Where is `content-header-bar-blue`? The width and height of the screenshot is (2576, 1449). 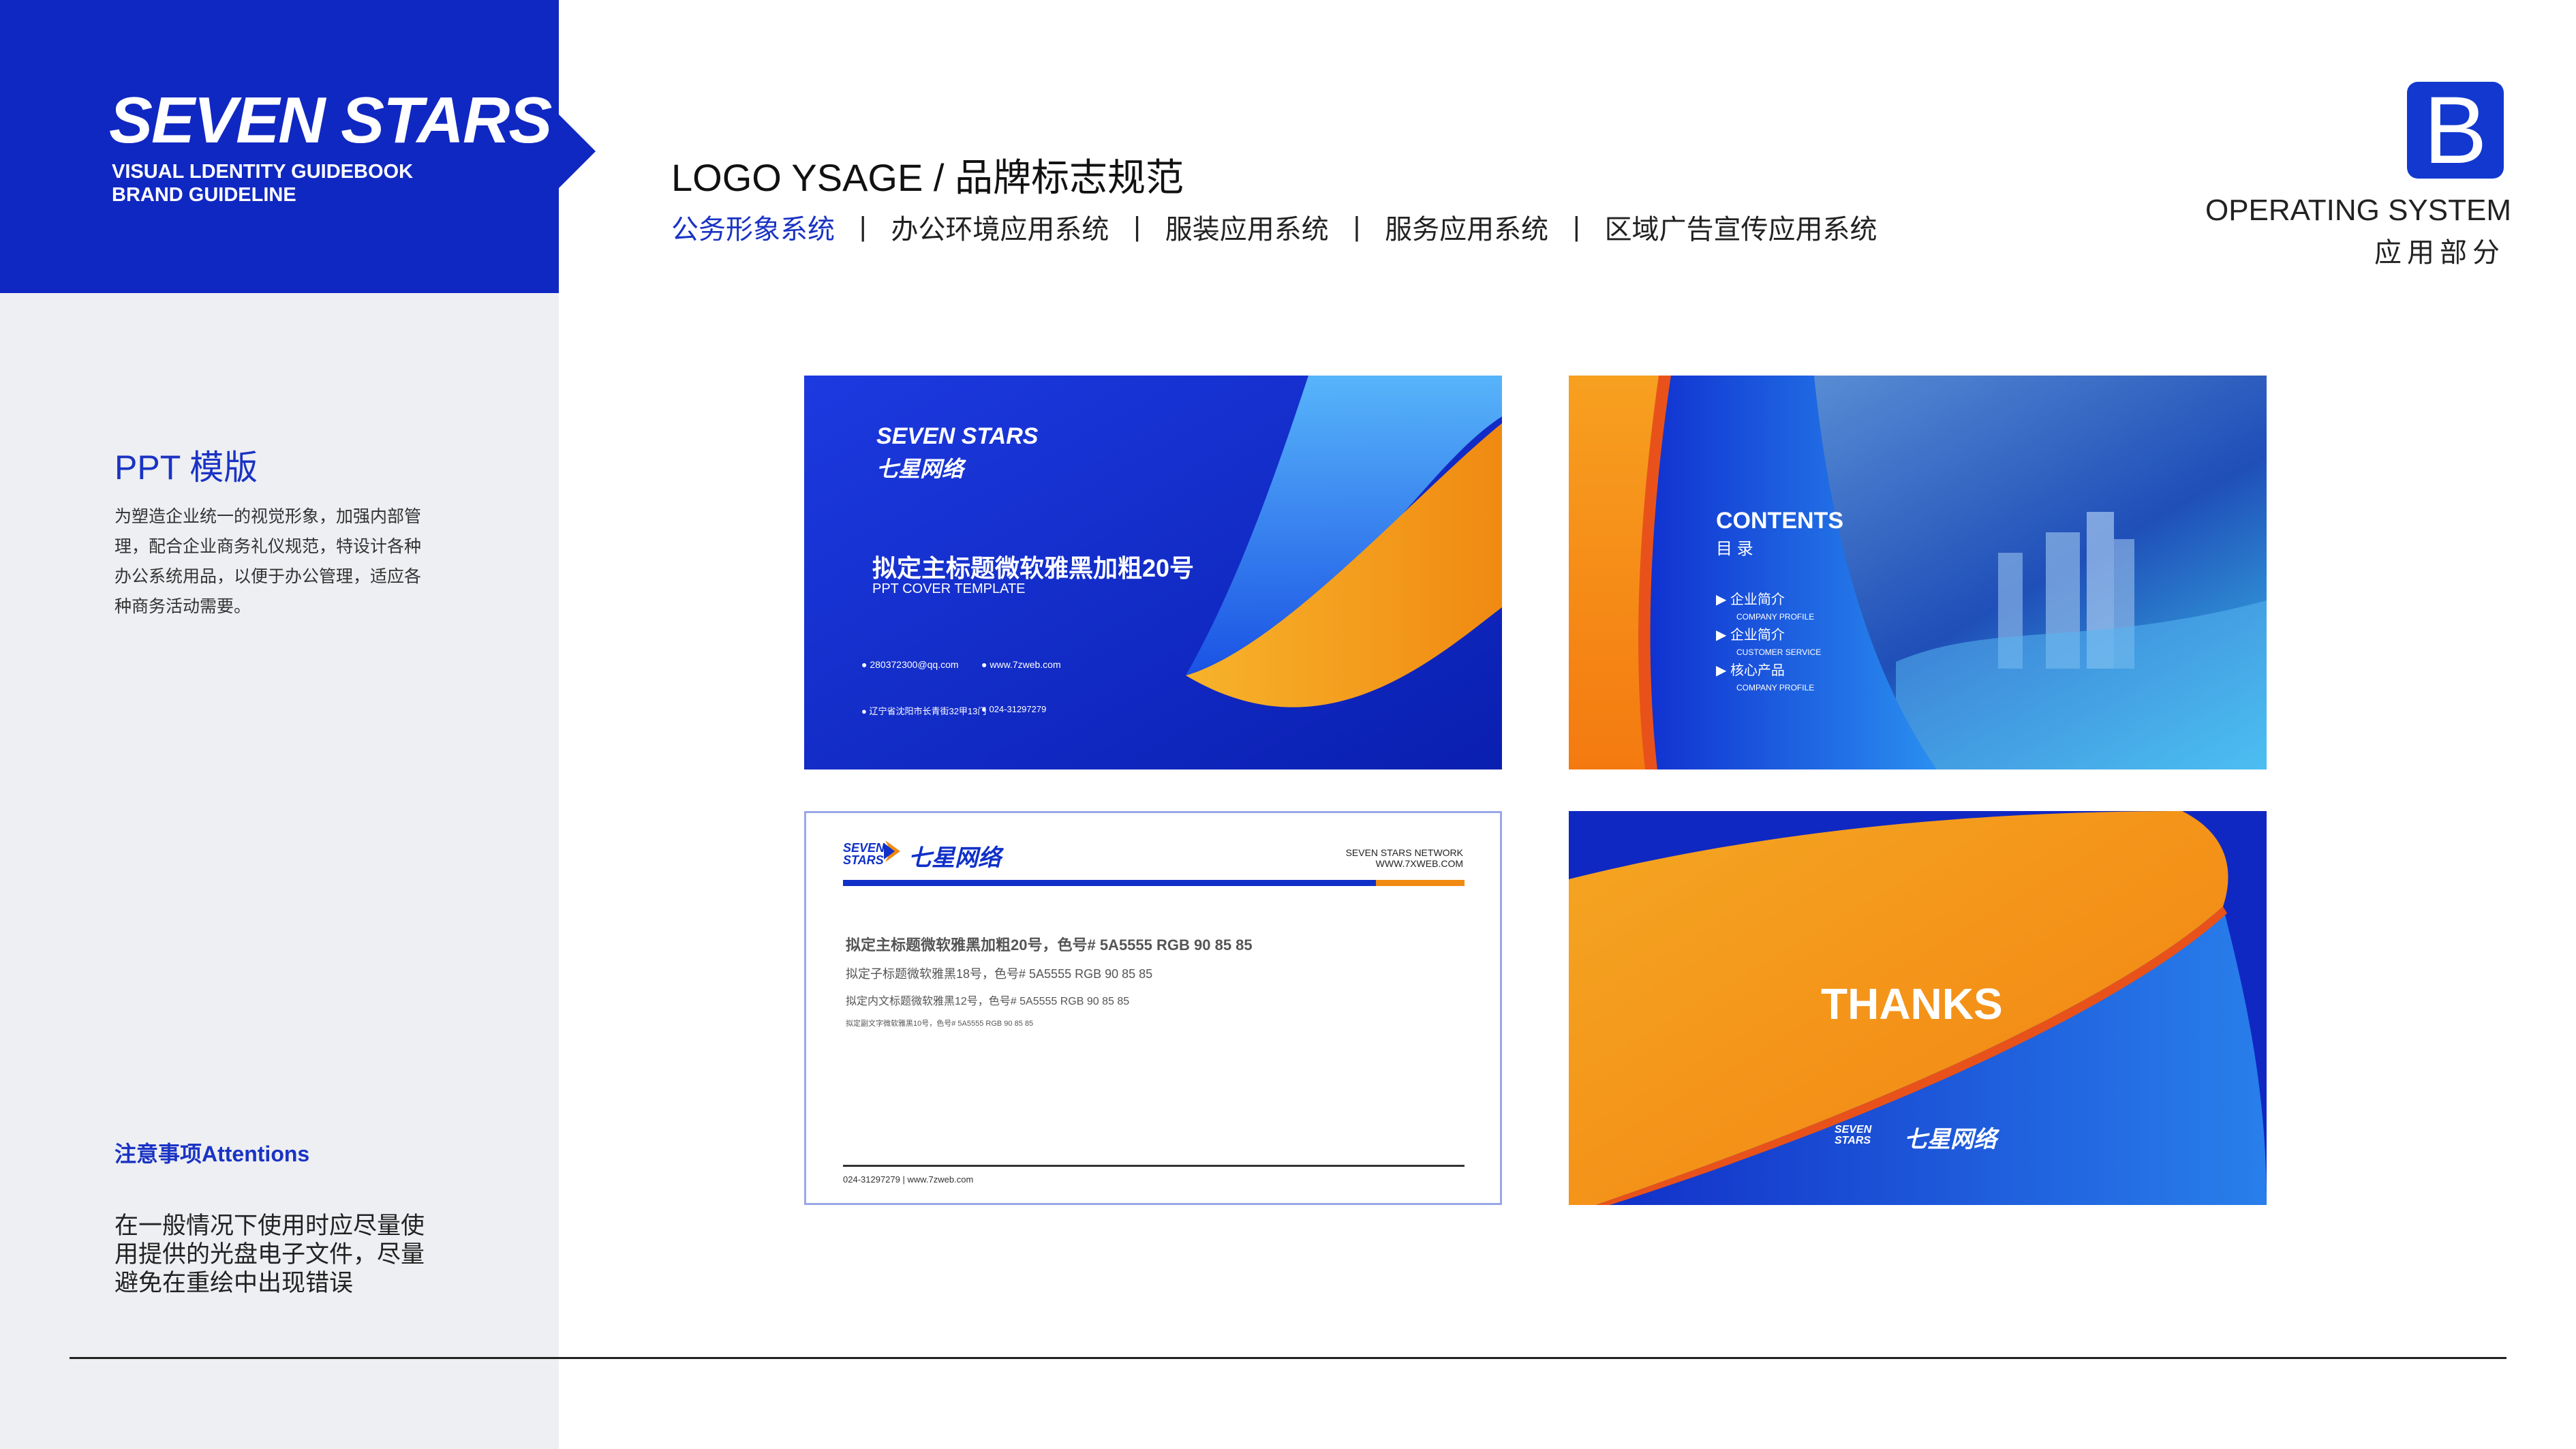 content-header-bar-blue is located at coordinates (1109, 883).